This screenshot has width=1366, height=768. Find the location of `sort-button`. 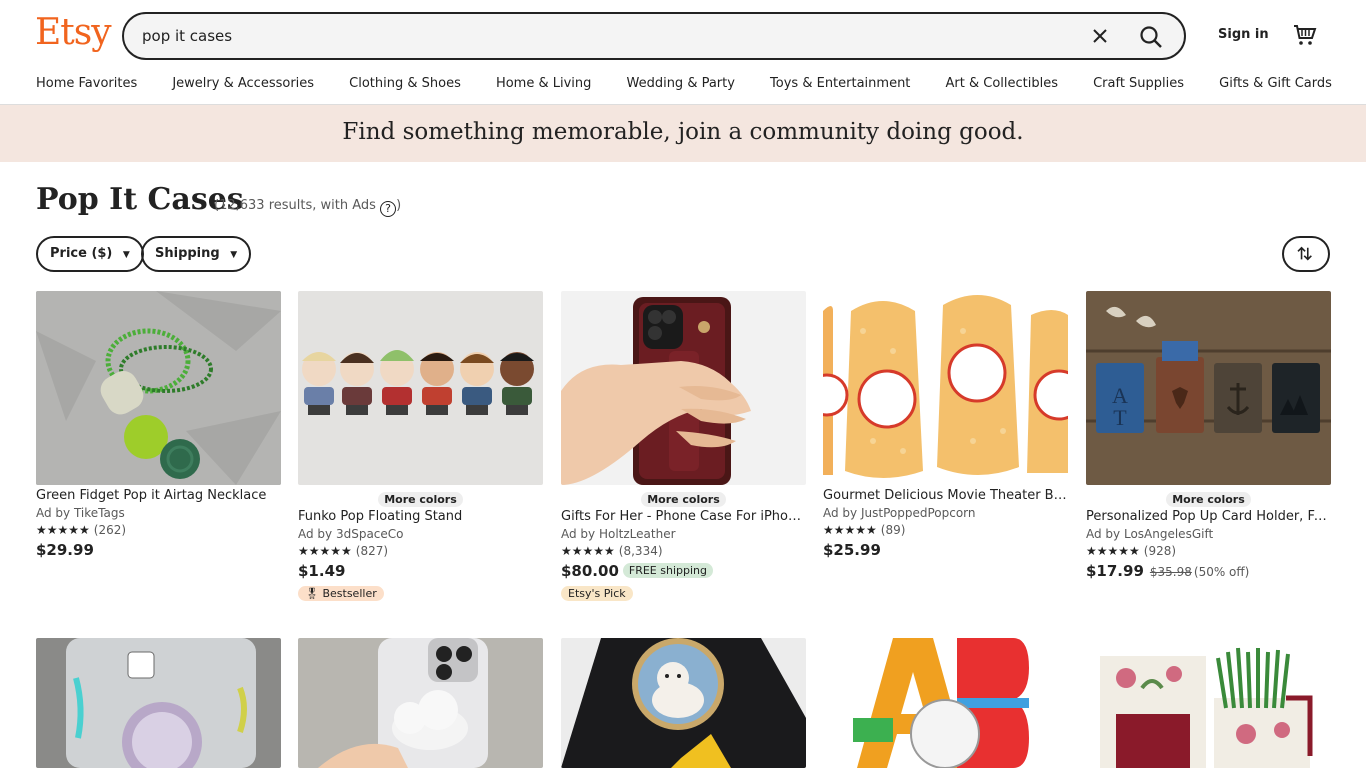

sort-button is located at coordinates (1306, 254).